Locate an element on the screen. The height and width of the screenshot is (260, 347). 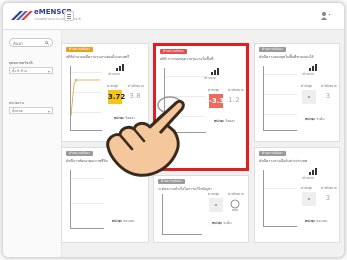
search-icon is located at coordinates (47, 43).